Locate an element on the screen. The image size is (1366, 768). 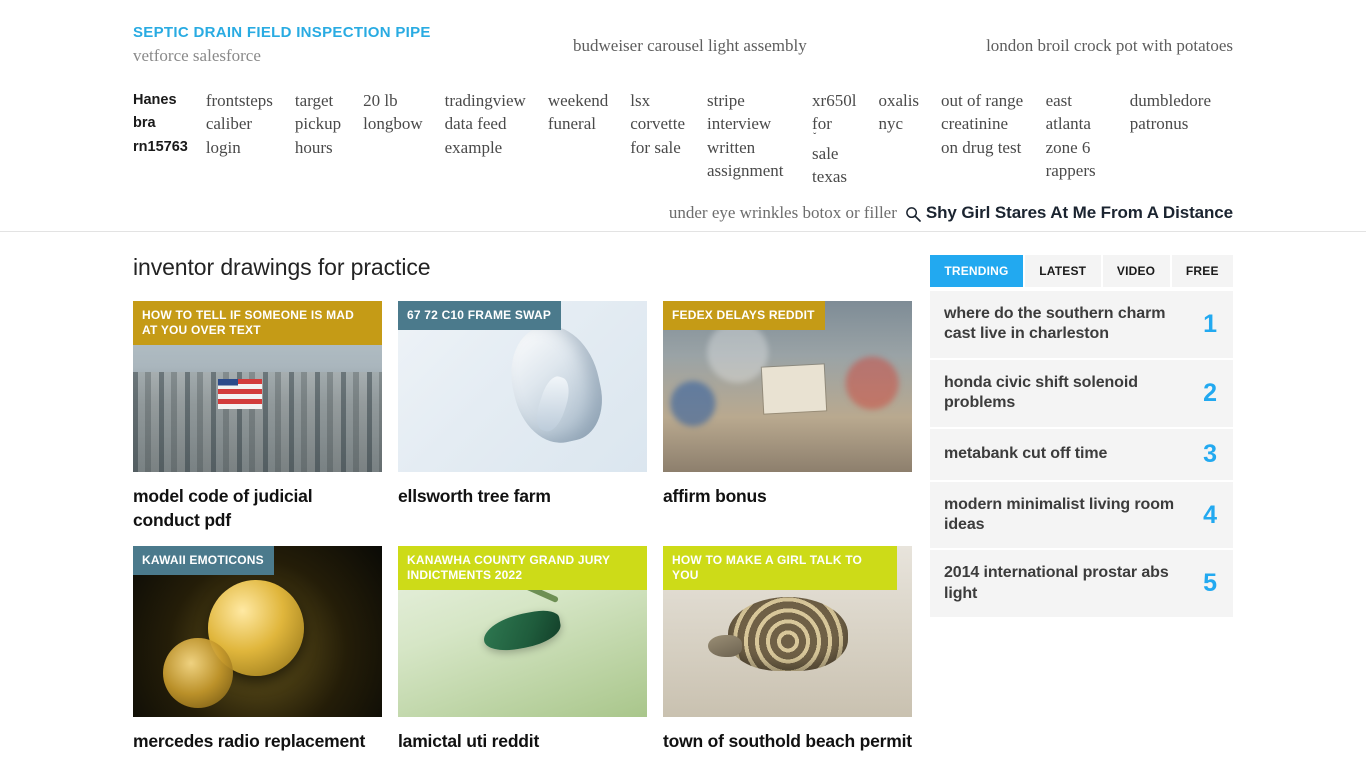
tab-latest: LATEST is located at coordinates (1062, 270).